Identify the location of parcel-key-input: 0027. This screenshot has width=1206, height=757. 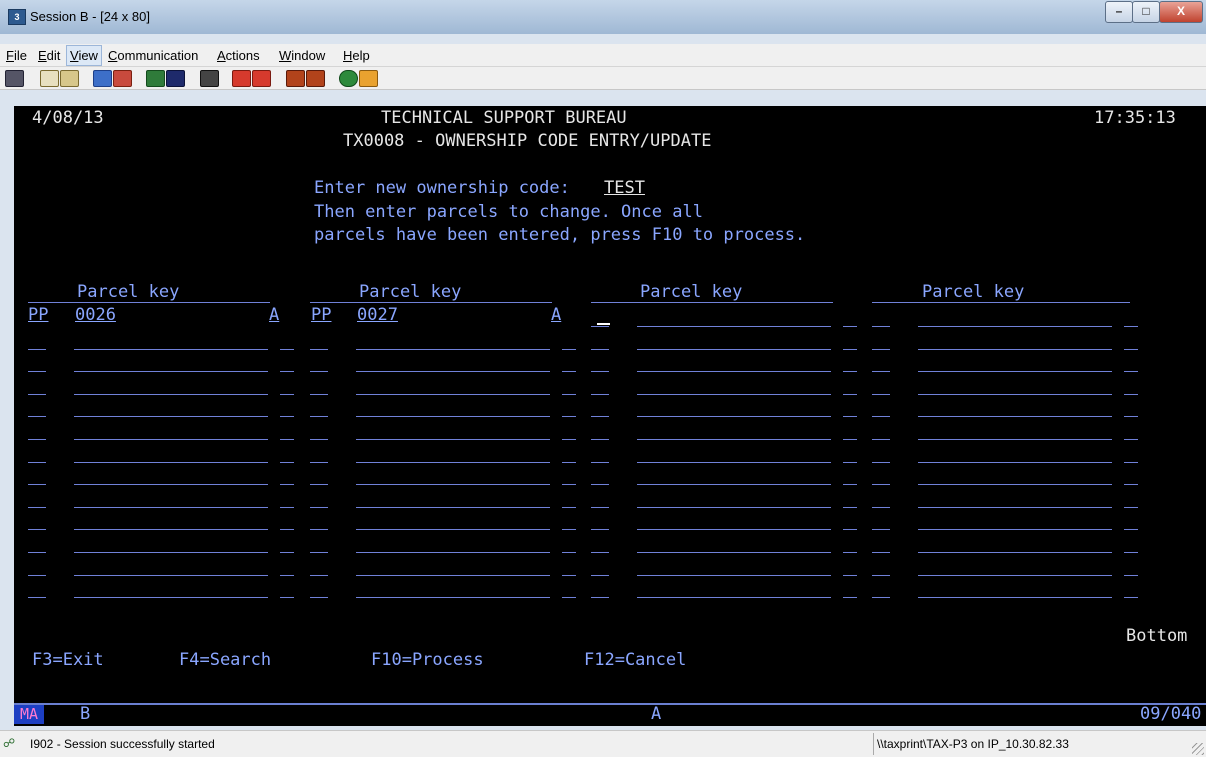
(377, 315).